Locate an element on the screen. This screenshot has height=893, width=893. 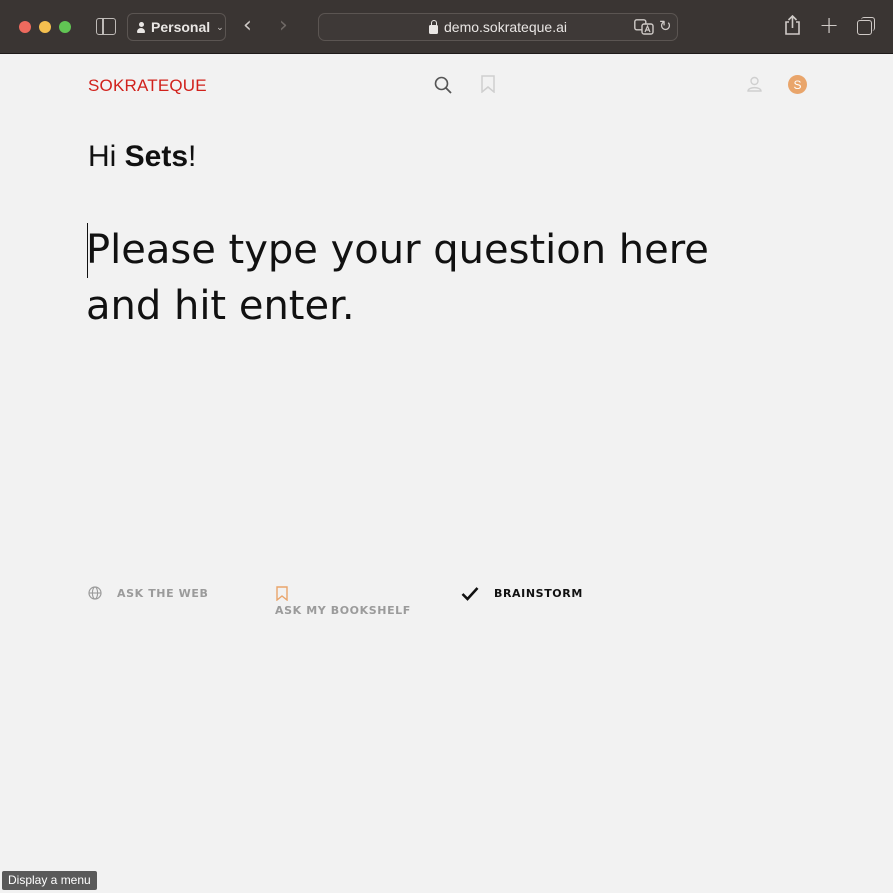
lock-icon is located at coordinates (434, 26).